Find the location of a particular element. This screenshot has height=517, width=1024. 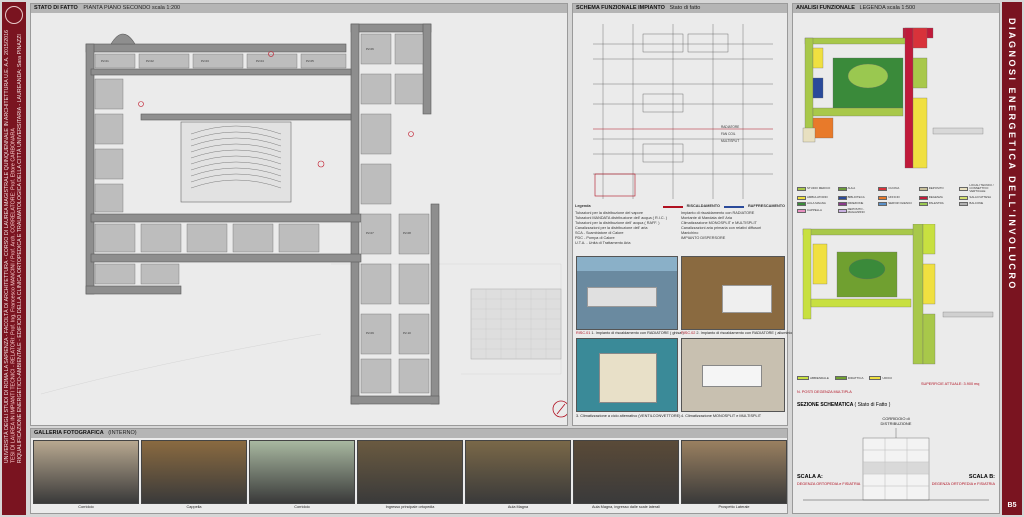

legend-label: DEGENZA is located at coordinates (935, 197).